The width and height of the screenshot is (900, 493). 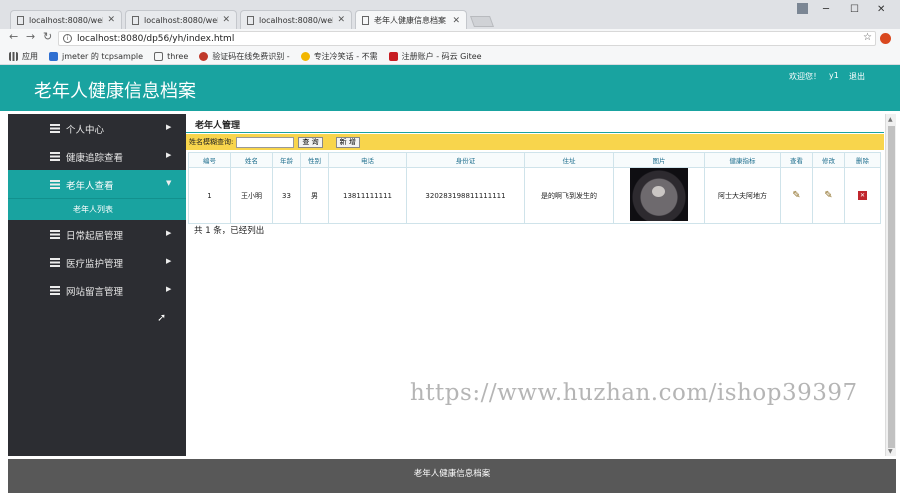 What do you see at coordinates (97, 156) in the screenshot?
I see `sidebar-item-health-tracking: 健康追踪查看 ▶` at bounding box center [97, 156].